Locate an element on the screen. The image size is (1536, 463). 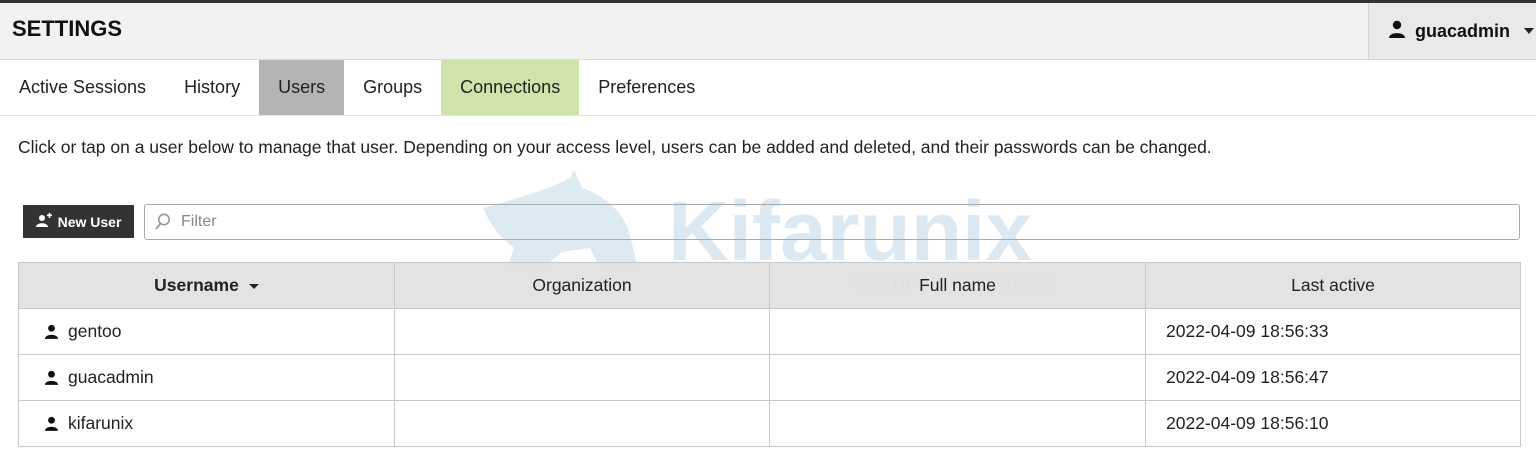
user-menu: guacadmin is located at coordinates (1452, 31).